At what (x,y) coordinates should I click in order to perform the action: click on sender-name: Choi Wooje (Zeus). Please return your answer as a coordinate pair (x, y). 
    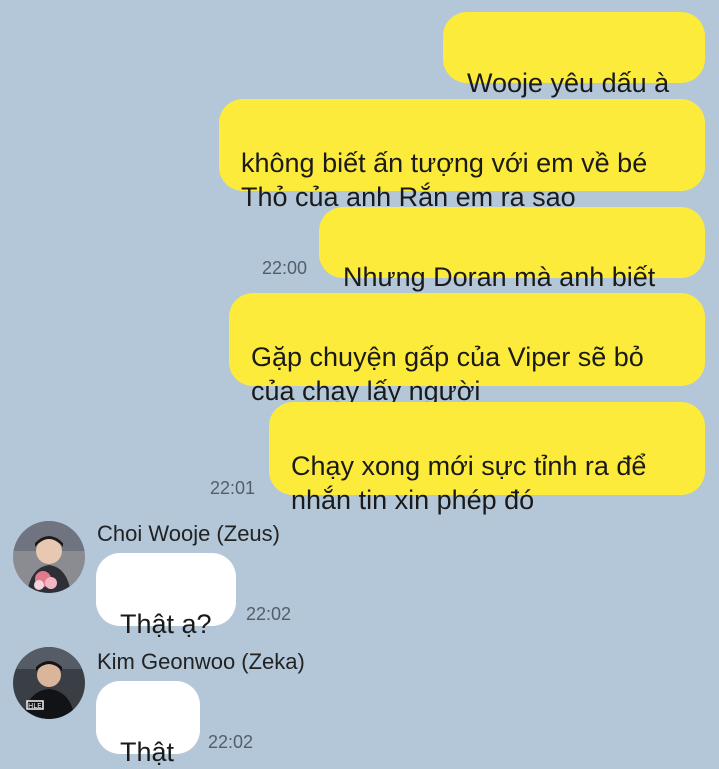
    Looking at the image, I should click on (188, 533).